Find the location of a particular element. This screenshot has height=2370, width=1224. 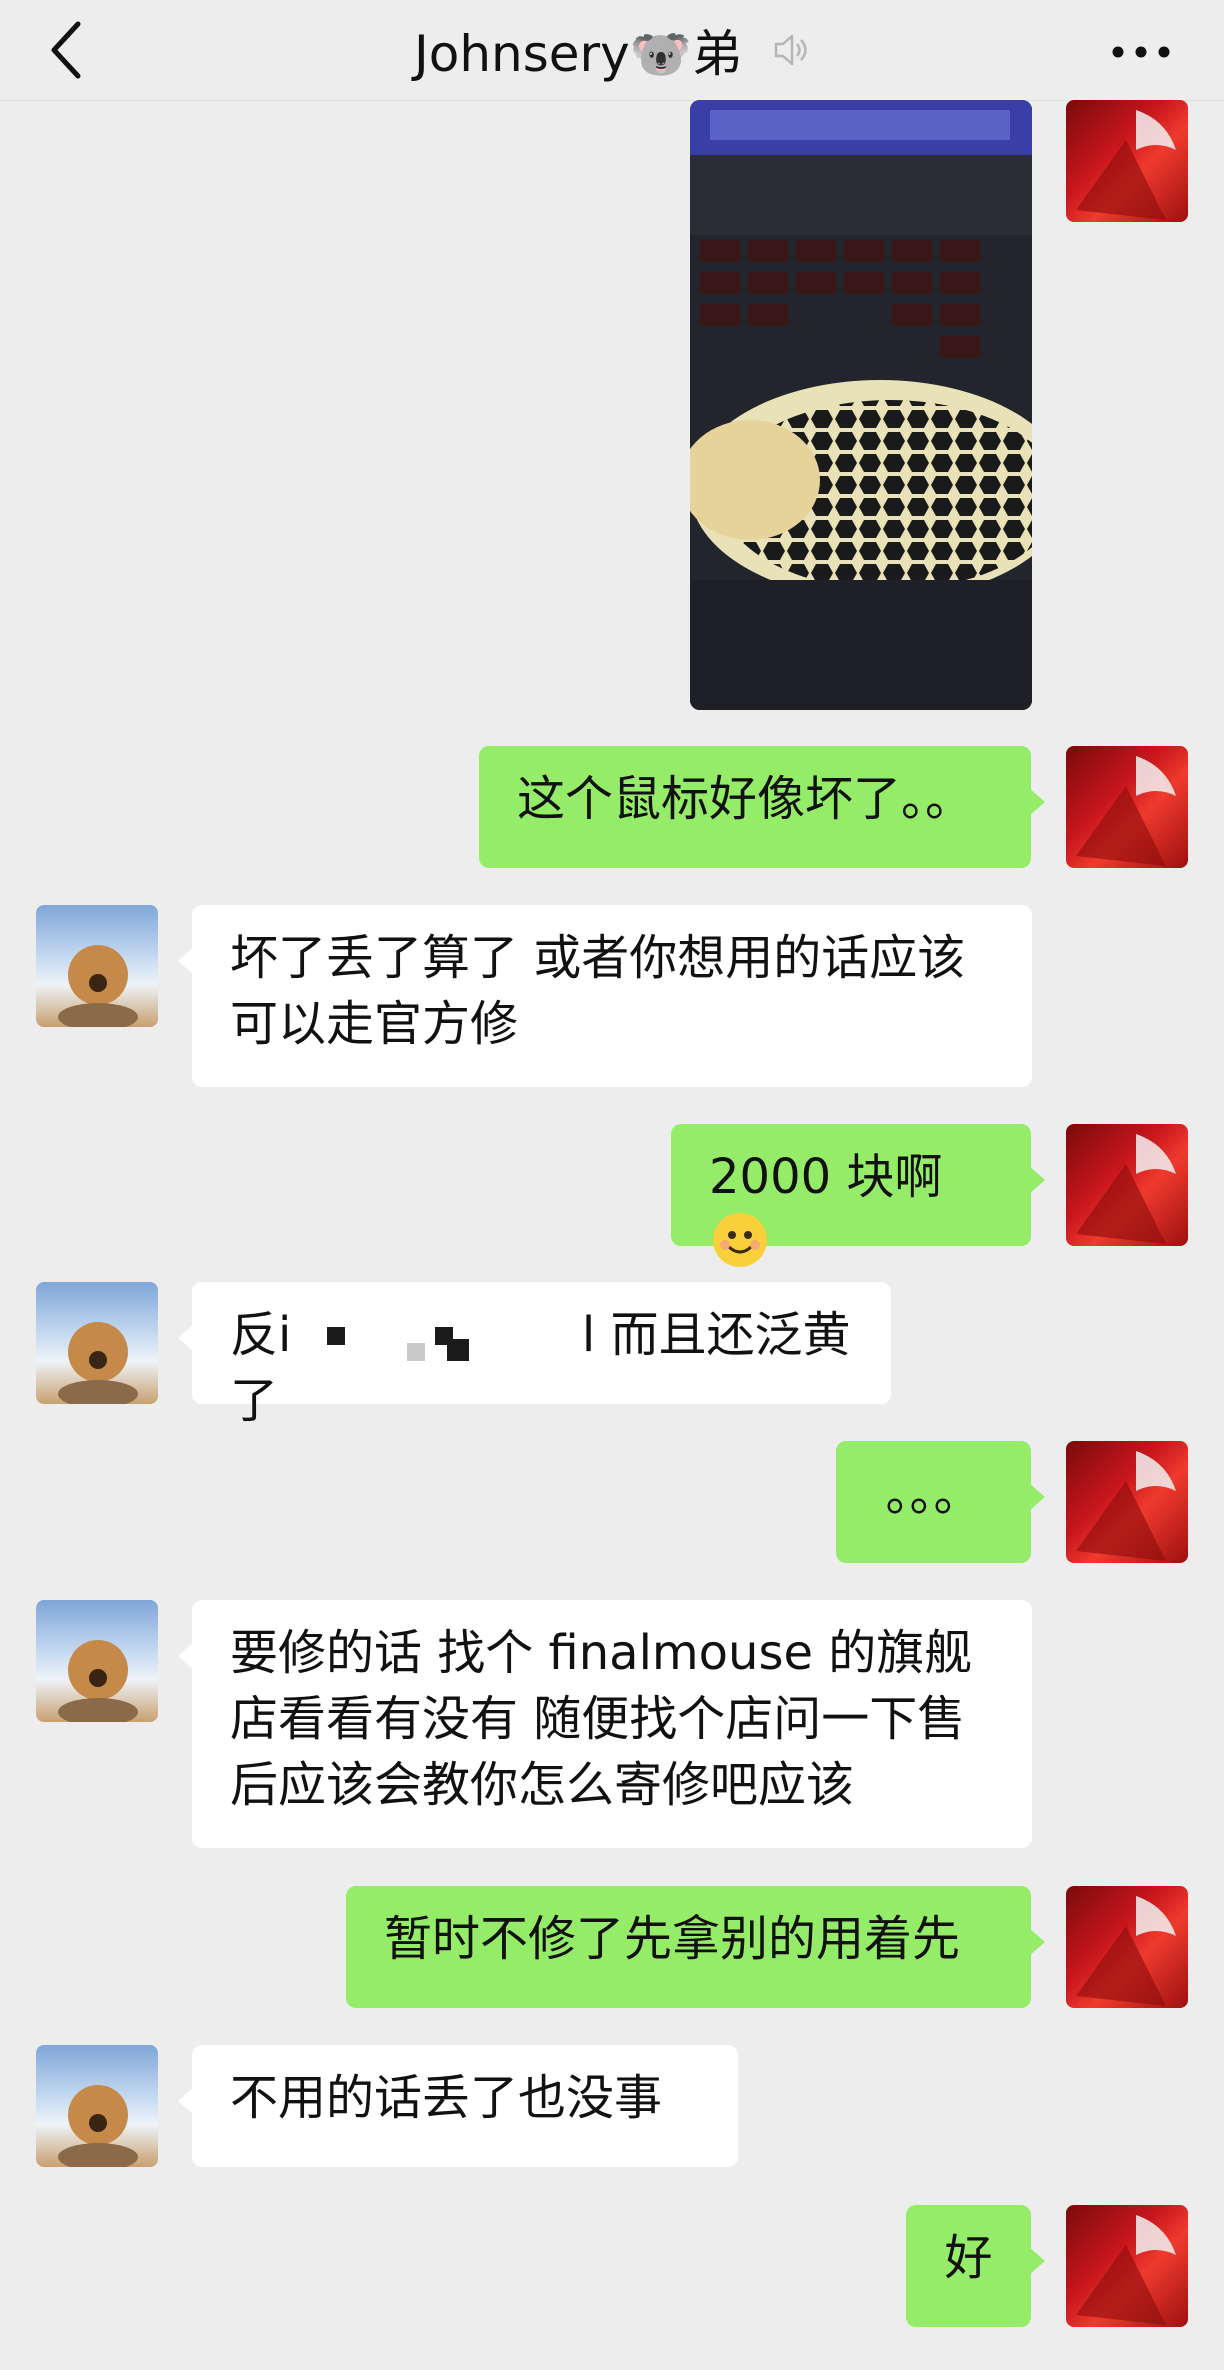

message-text-line: 可以走官方修 is located at coordinates (374, 1024).